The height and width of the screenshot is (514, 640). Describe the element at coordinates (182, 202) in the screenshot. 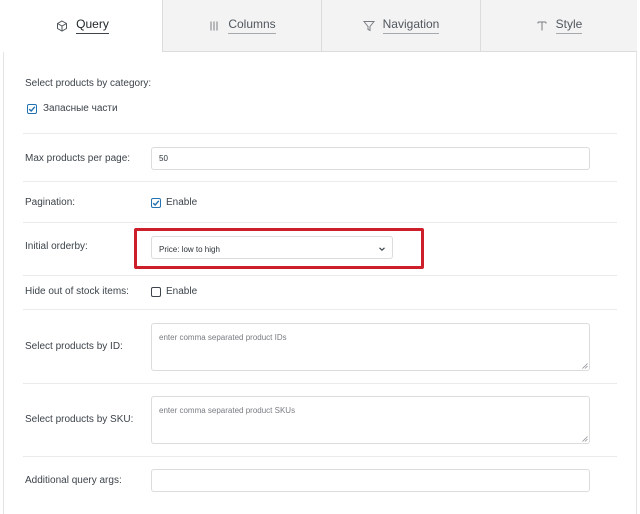

I see `pagination-option-label: Enable` at that location.